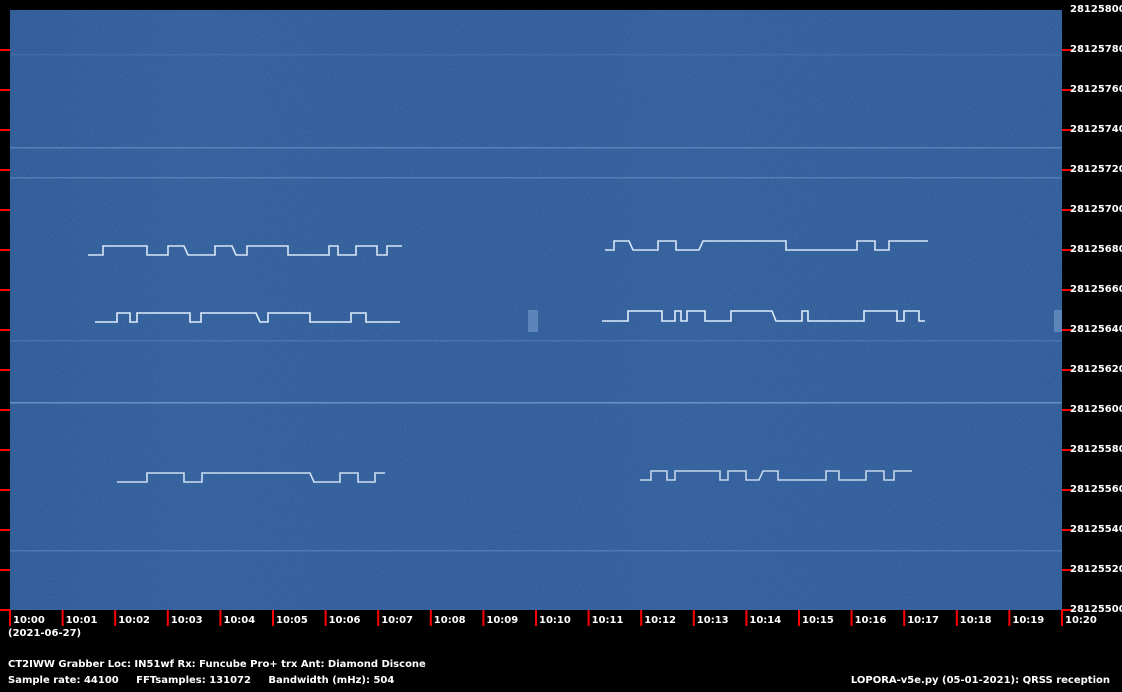 The width and height of the screenshot is (1122, 692). Describe the element at coordinates (1096, 49) in the screenshot. I see `frequency-label: 28125780` at that location.